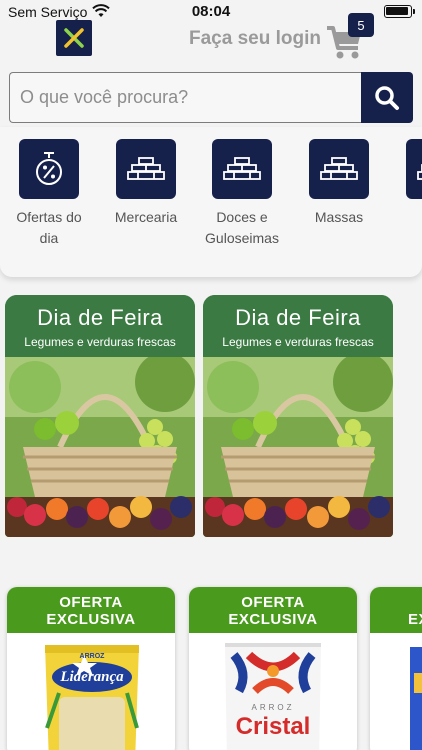  I want to click on product-brand-text: Liderança, so click(92, 677).